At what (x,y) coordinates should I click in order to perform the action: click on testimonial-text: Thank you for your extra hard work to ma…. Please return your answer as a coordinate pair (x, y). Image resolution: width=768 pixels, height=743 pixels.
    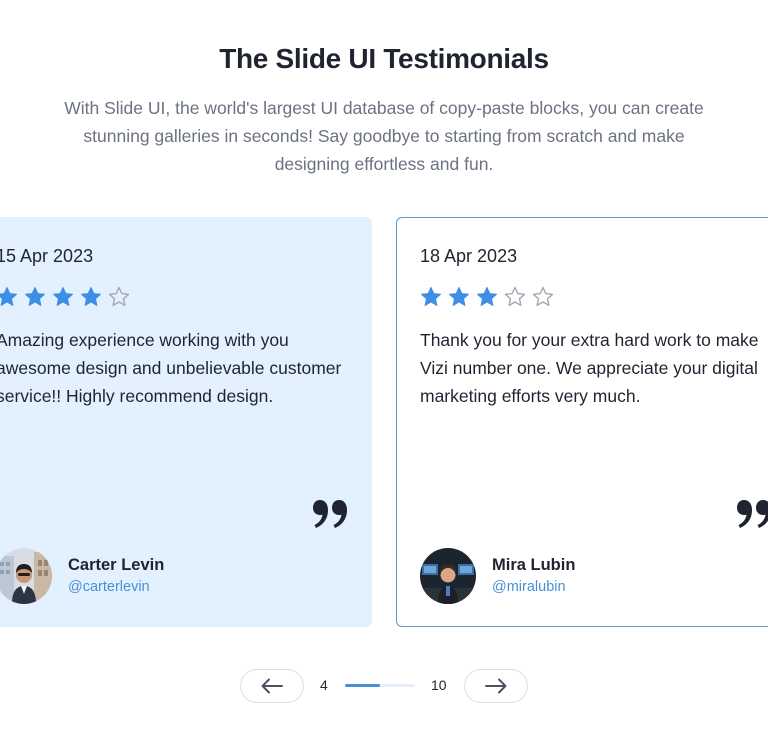
    Looking at the image, I should click on (589, 368).